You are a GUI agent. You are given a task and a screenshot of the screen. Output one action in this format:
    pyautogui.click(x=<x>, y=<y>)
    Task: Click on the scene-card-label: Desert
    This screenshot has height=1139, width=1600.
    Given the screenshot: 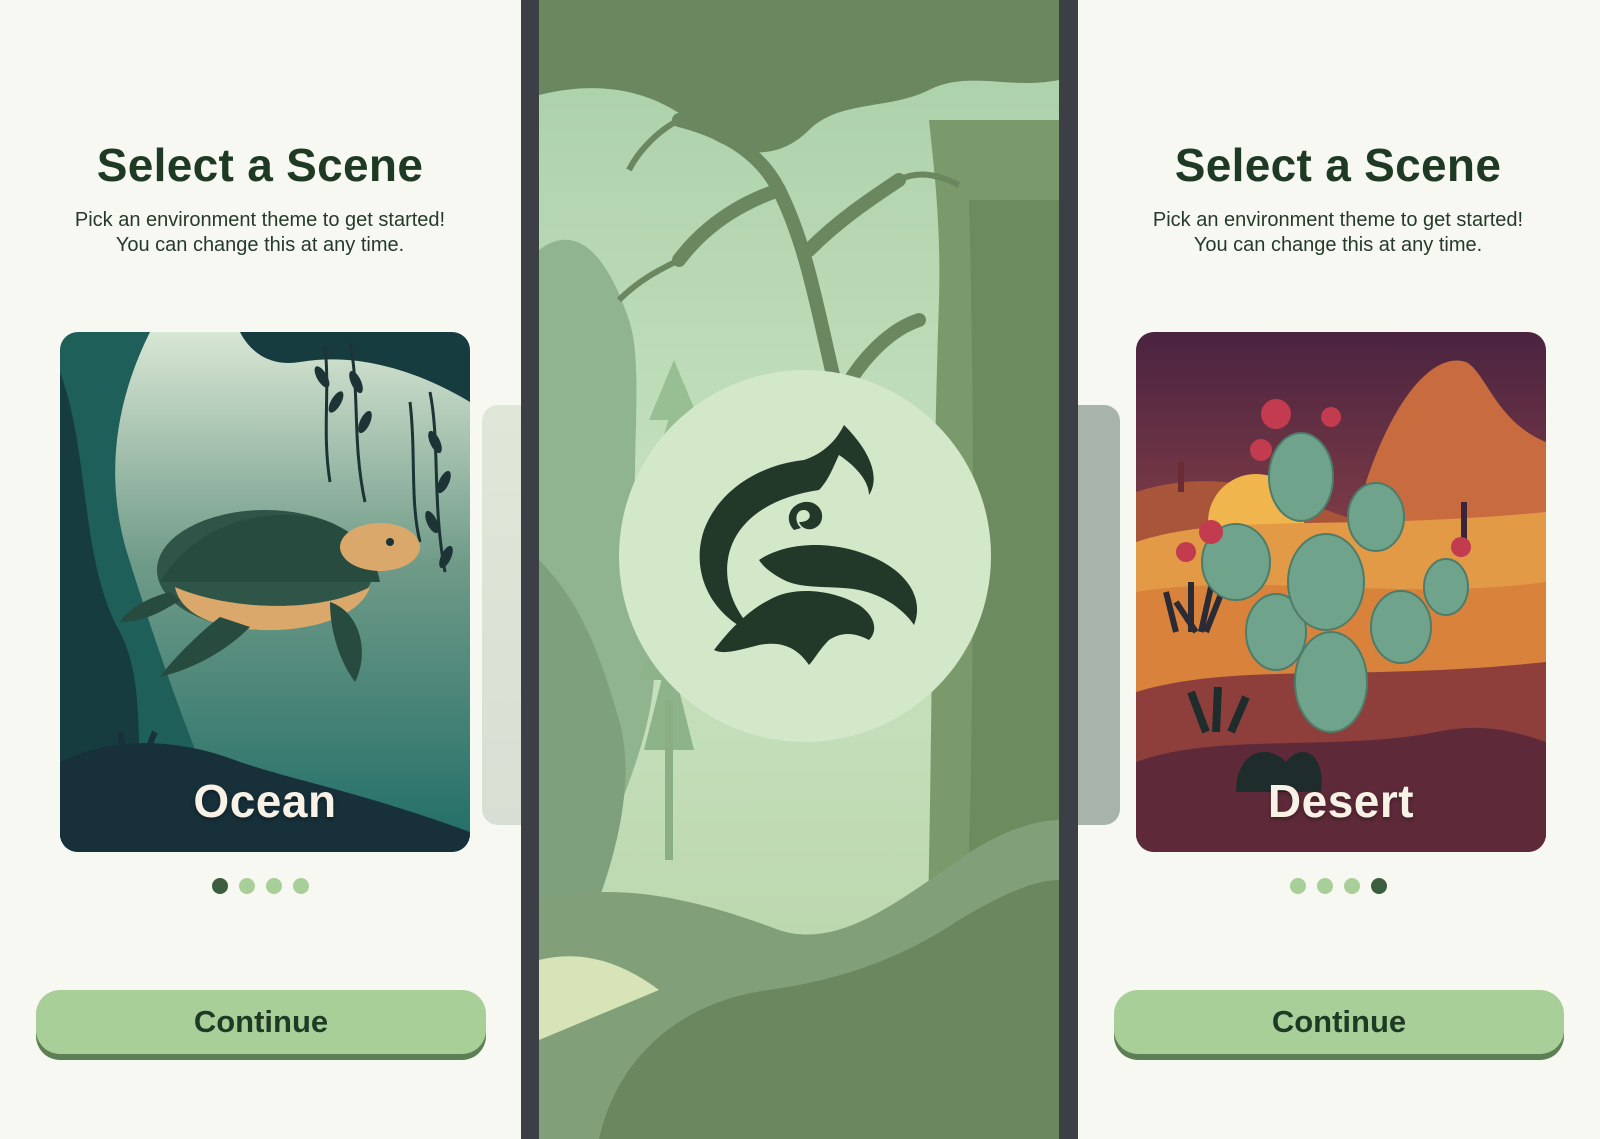 What is the action you would take?
    pyautogui.click(x=1341, y=801)
    